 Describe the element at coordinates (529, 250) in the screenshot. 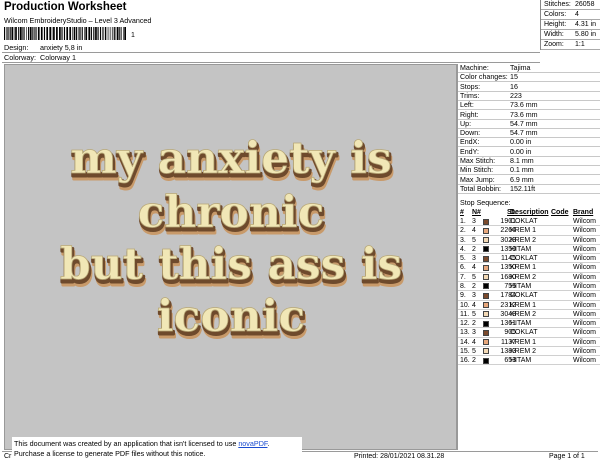

I see `table-row: 4. 2 1350 HITAM Wilcom` at that location.